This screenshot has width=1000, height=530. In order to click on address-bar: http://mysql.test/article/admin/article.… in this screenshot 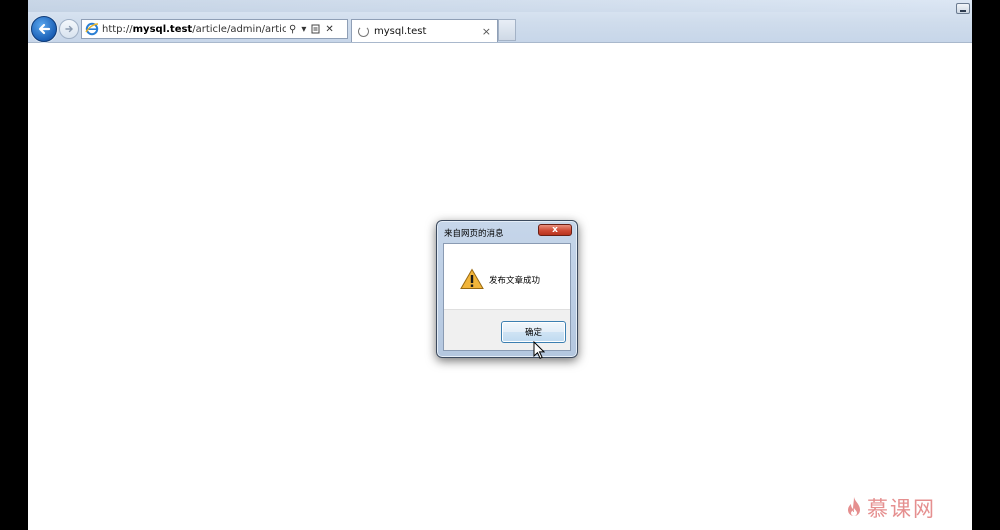, I will do `click(214, 29)`.